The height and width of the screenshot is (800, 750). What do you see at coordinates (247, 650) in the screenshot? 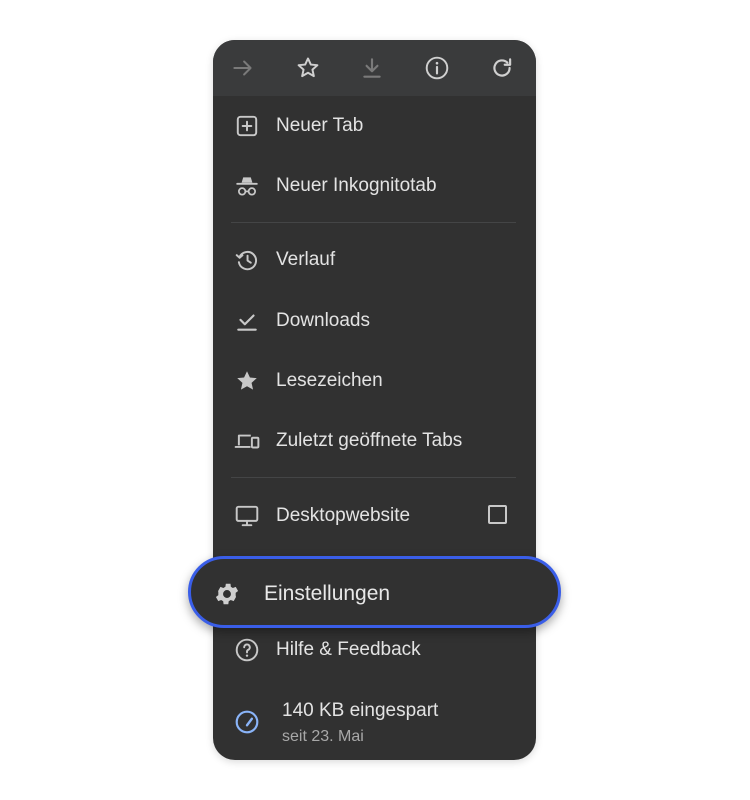
I see `help-circle-icon` at bounding box center [247, 650].